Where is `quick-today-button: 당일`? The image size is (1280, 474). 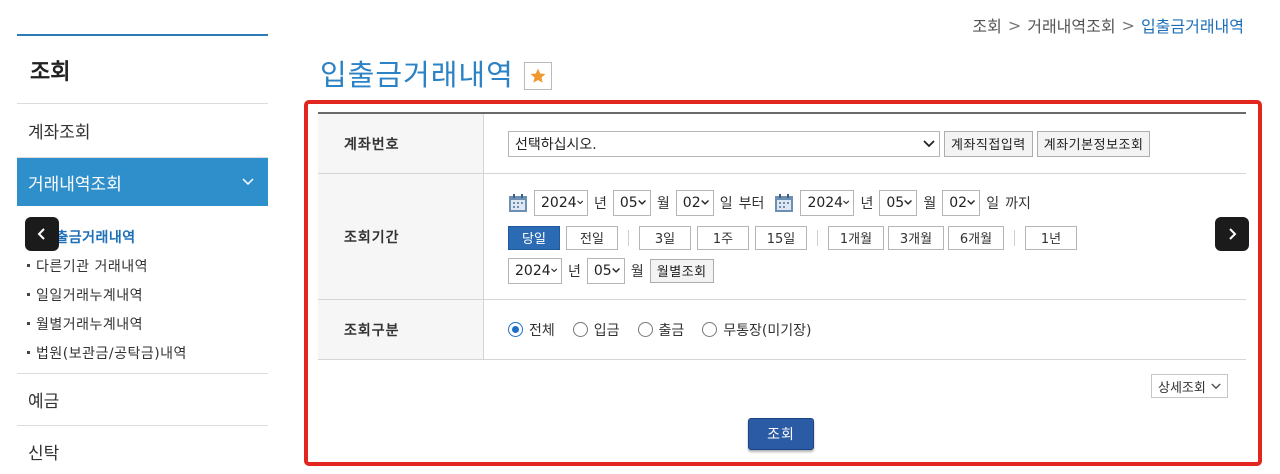 quick-today-button: 당일 is located at coordinates (534, 237).